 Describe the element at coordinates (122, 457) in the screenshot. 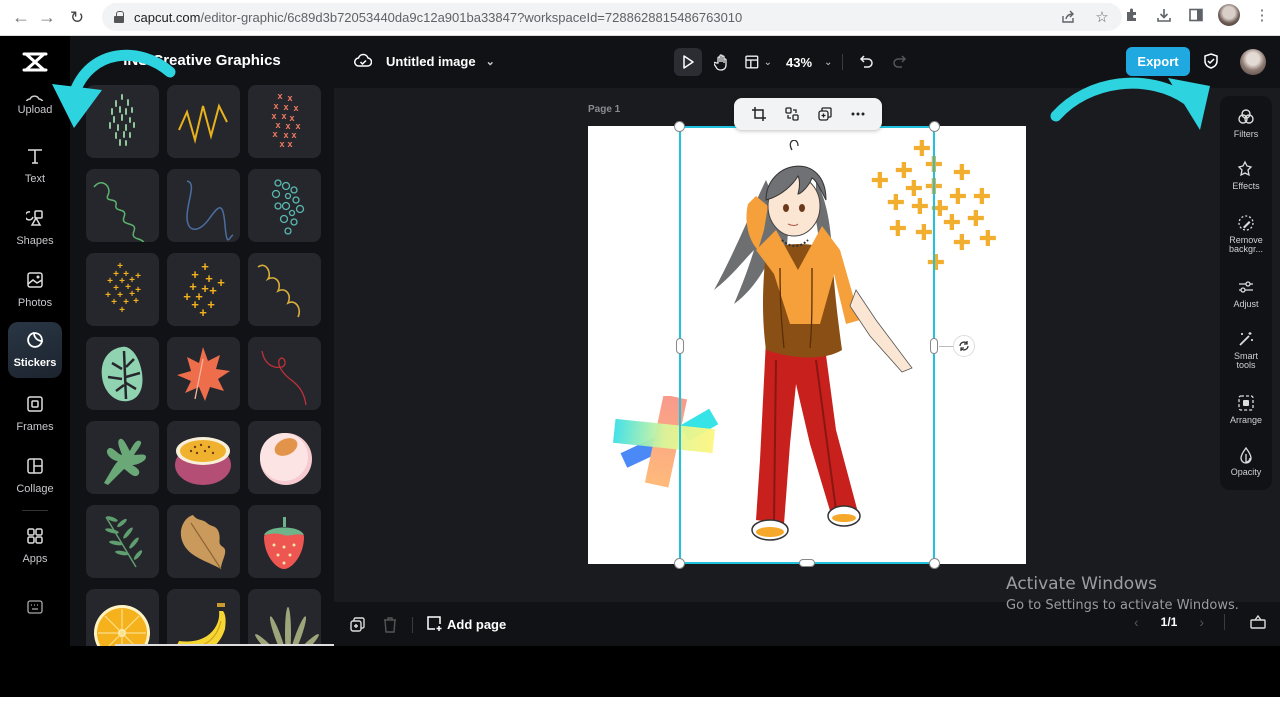

I see `sticker-green-oak-leaf` at that location.